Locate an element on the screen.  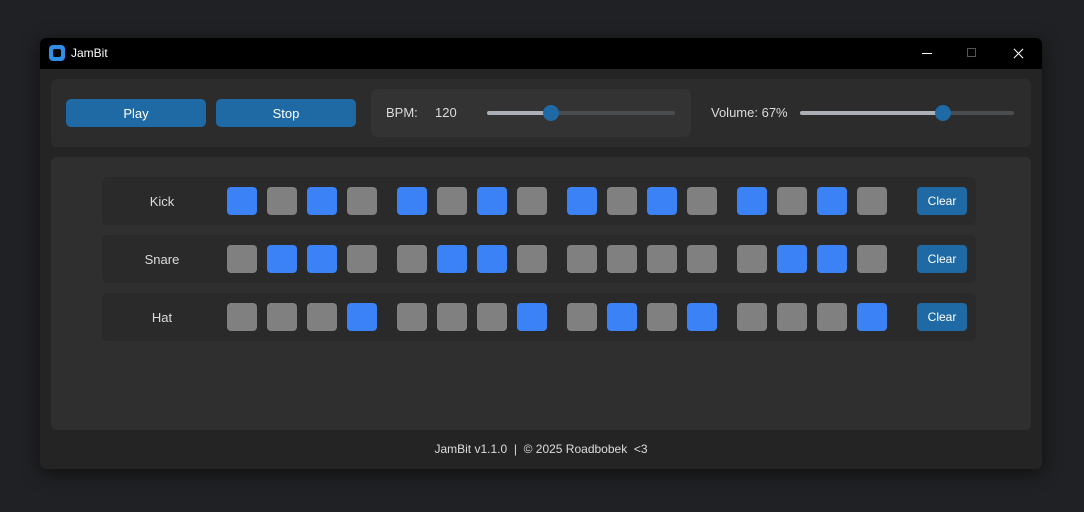
title-bar: JamBit is located at coordinates (541, 53).